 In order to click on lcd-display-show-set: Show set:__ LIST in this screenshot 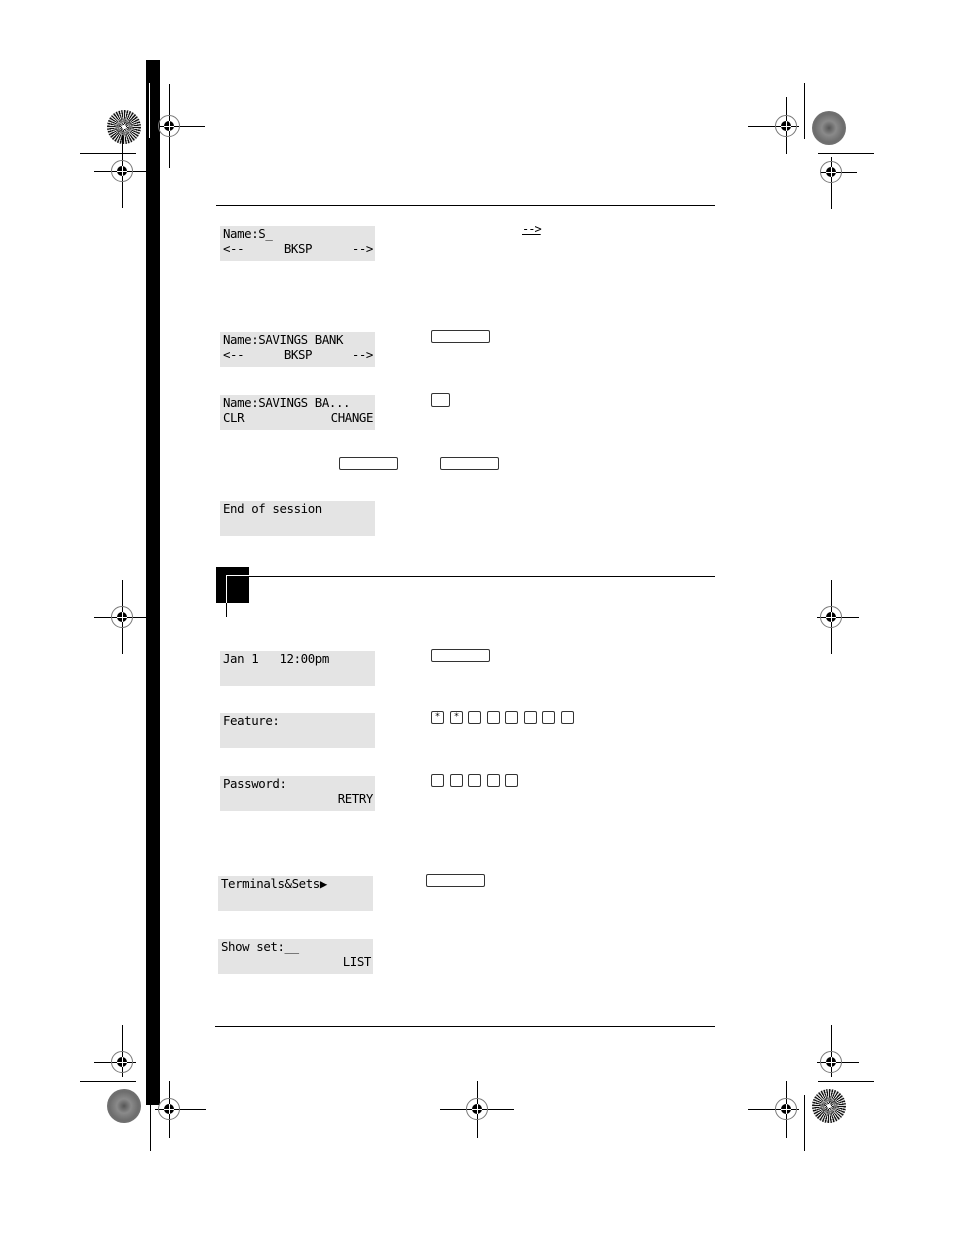, I will do `click(295, 956)`.